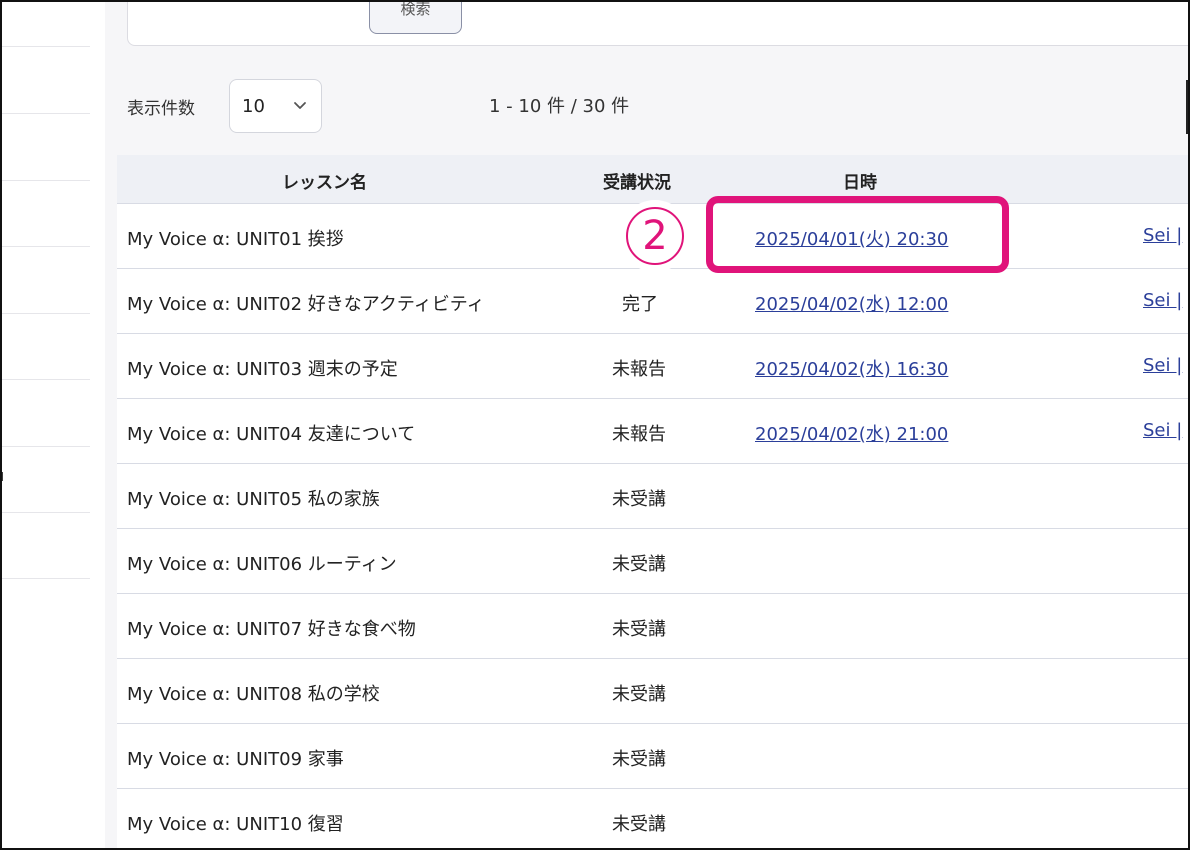 The width and height of the screenshot is (1190, 850). What do you see at coordinates (161, 109) in the screenshot?
I see `per-page-label: 表示件数` at bounding box center [161, 109].